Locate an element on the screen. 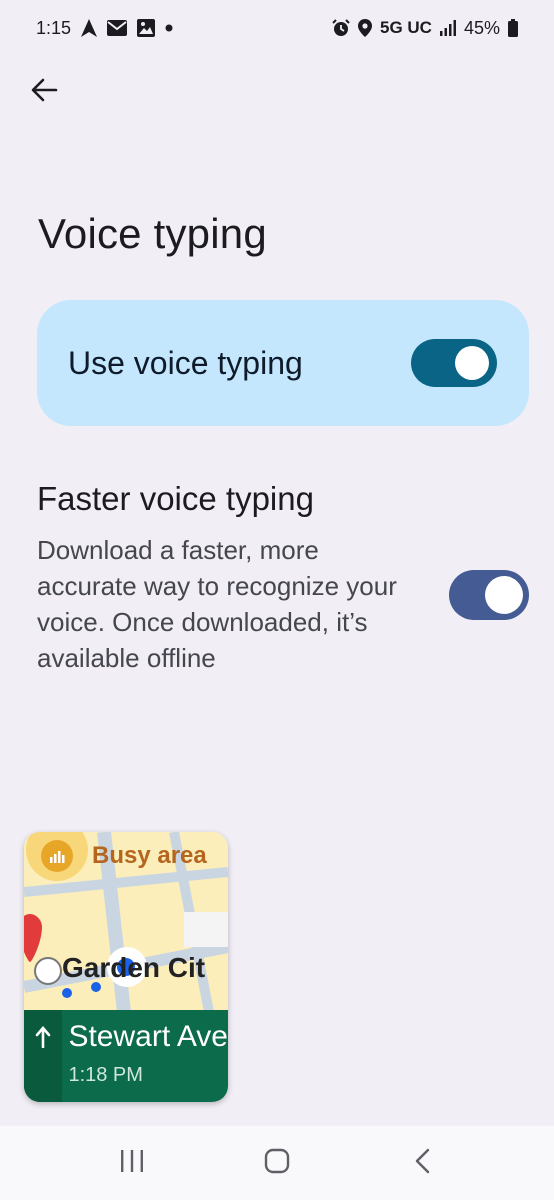  navigation-pip-window: Garden Cit Busy area Stewart Ave 1:18 PM is located at coordinates (126, 967).